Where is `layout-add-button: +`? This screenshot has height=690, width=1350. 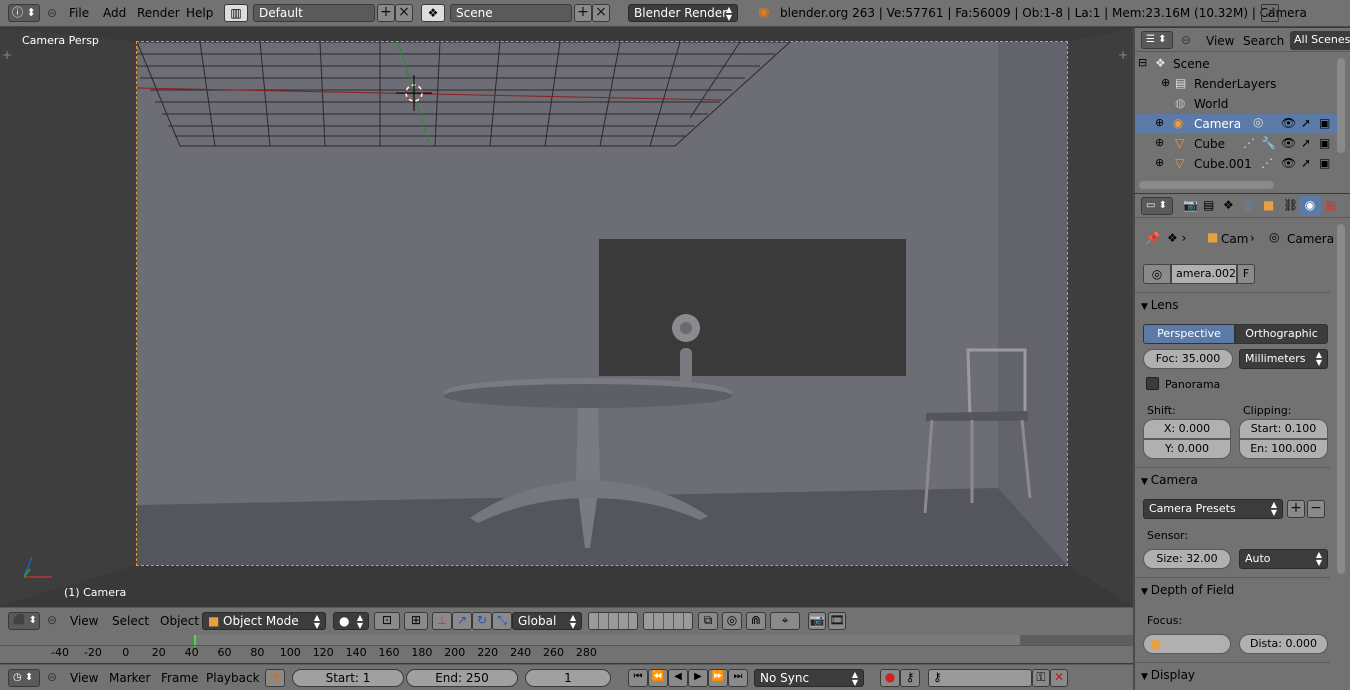
layout-add-button: + is located at coordinates (386, 13).